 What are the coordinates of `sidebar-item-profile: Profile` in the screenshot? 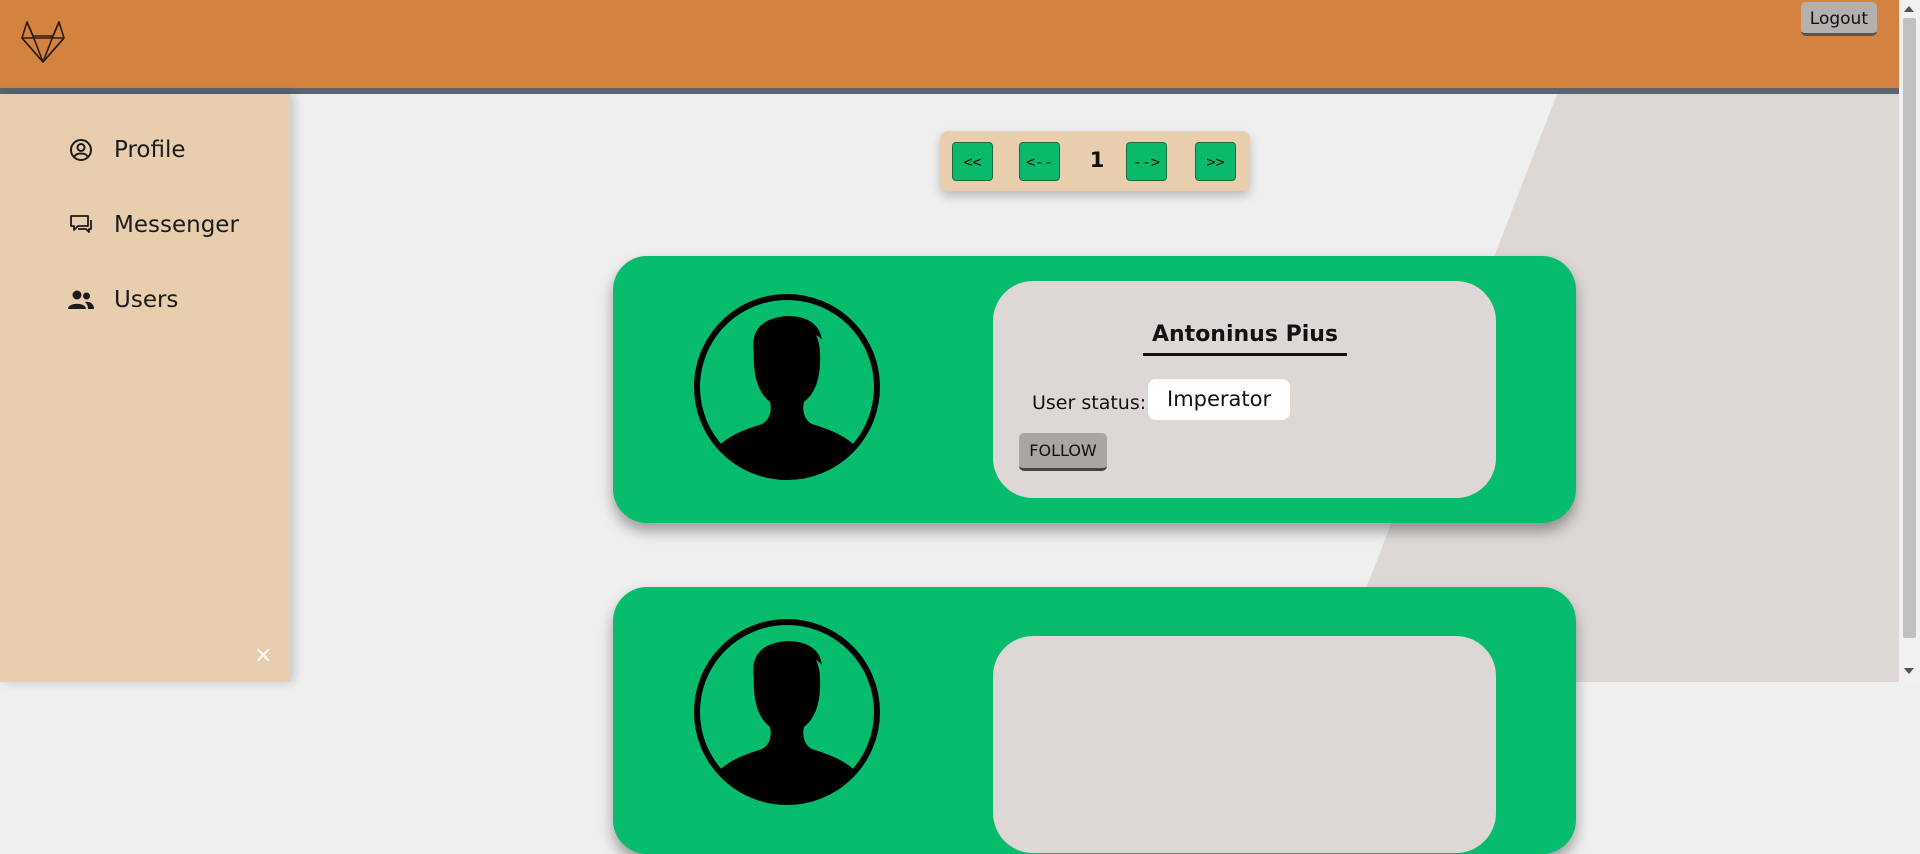 It's located at (127, 150).